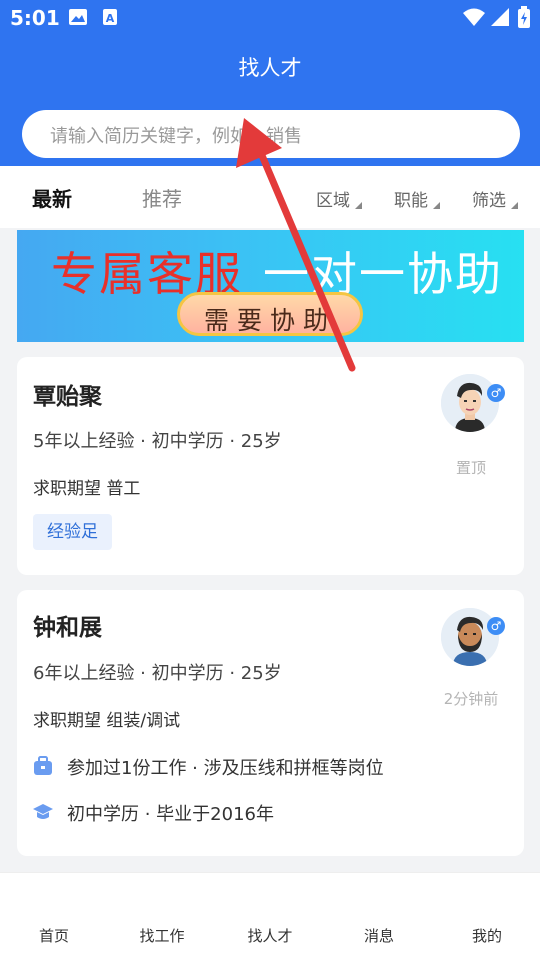 The width and height of the screenshot is (540, 960). Describe the element at coordinates (474, 19) in the screenshot. I see `wifi-icon` at that location.